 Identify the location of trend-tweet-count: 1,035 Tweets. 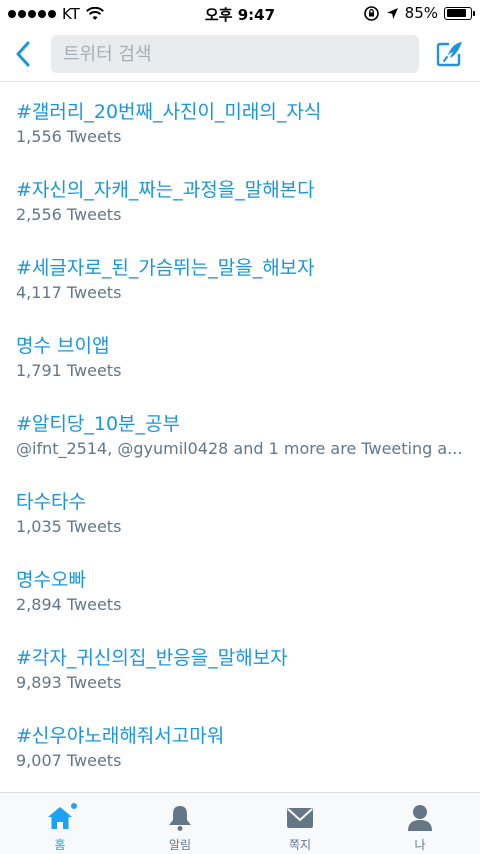
(69, 526).